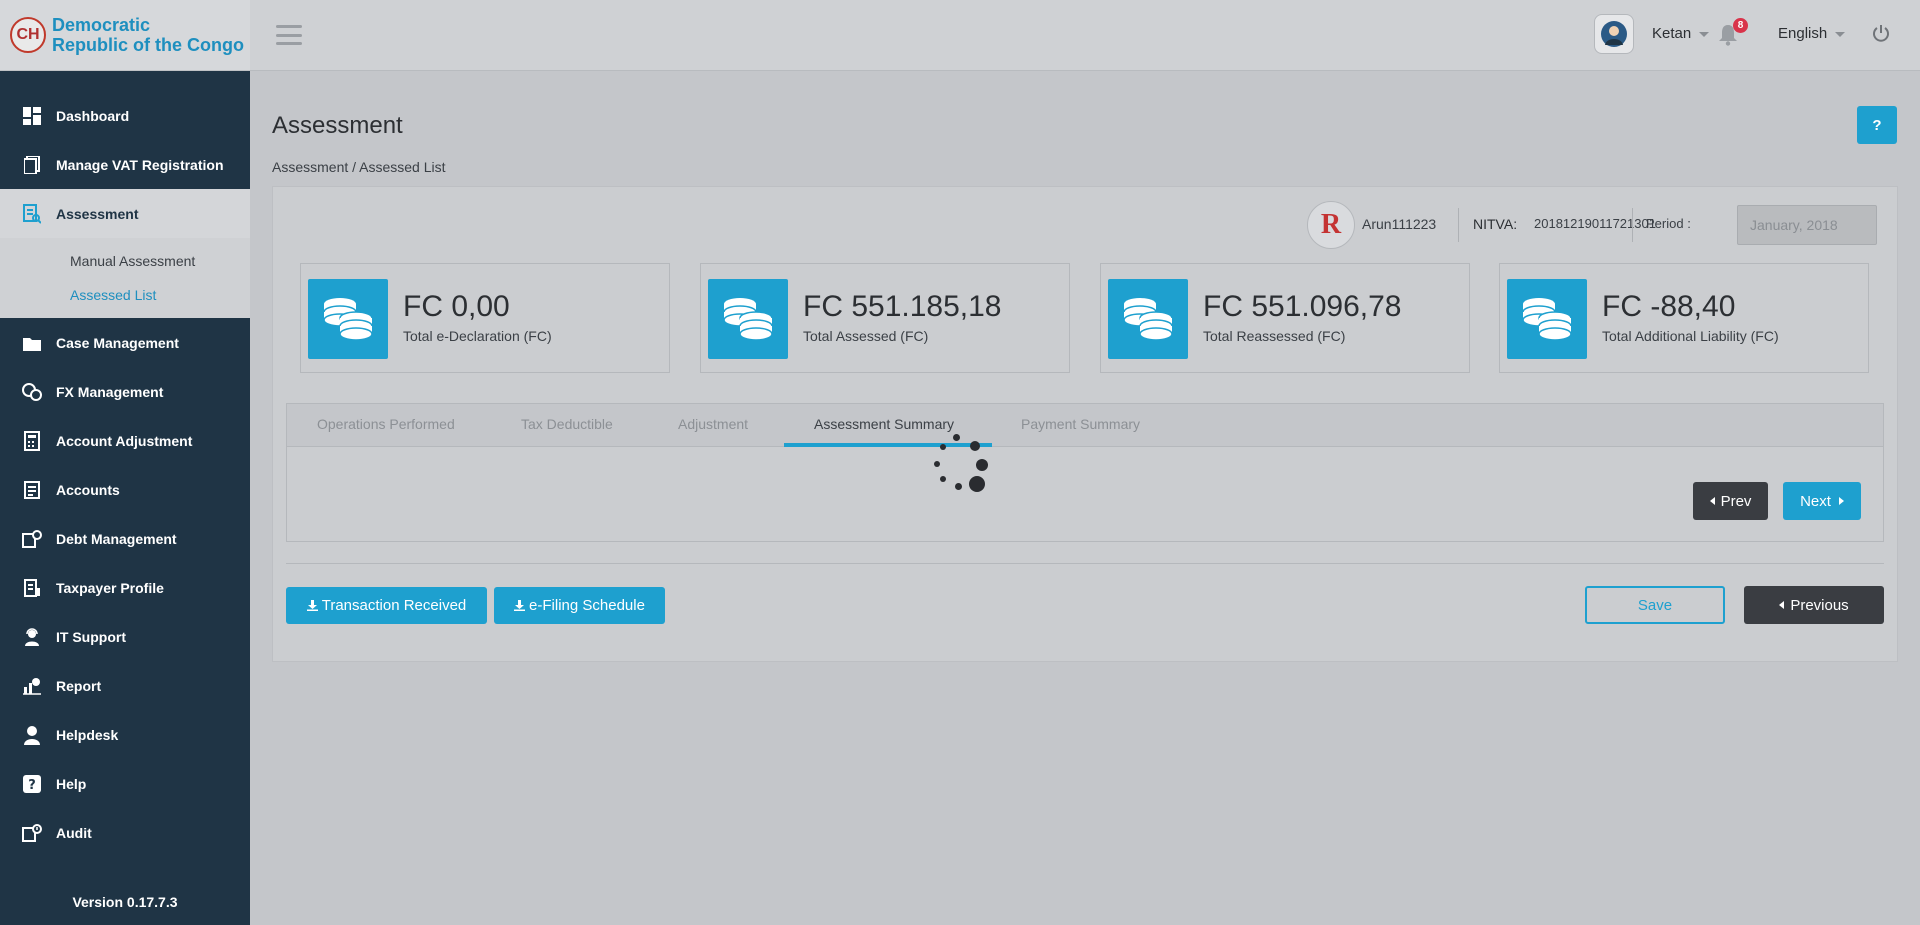 This screenshot has height=925, width=1920. Describe the element at coordinates (148, 45) in the screenshot. I see `brand-name-line2: Republic of the Congo` at that location.